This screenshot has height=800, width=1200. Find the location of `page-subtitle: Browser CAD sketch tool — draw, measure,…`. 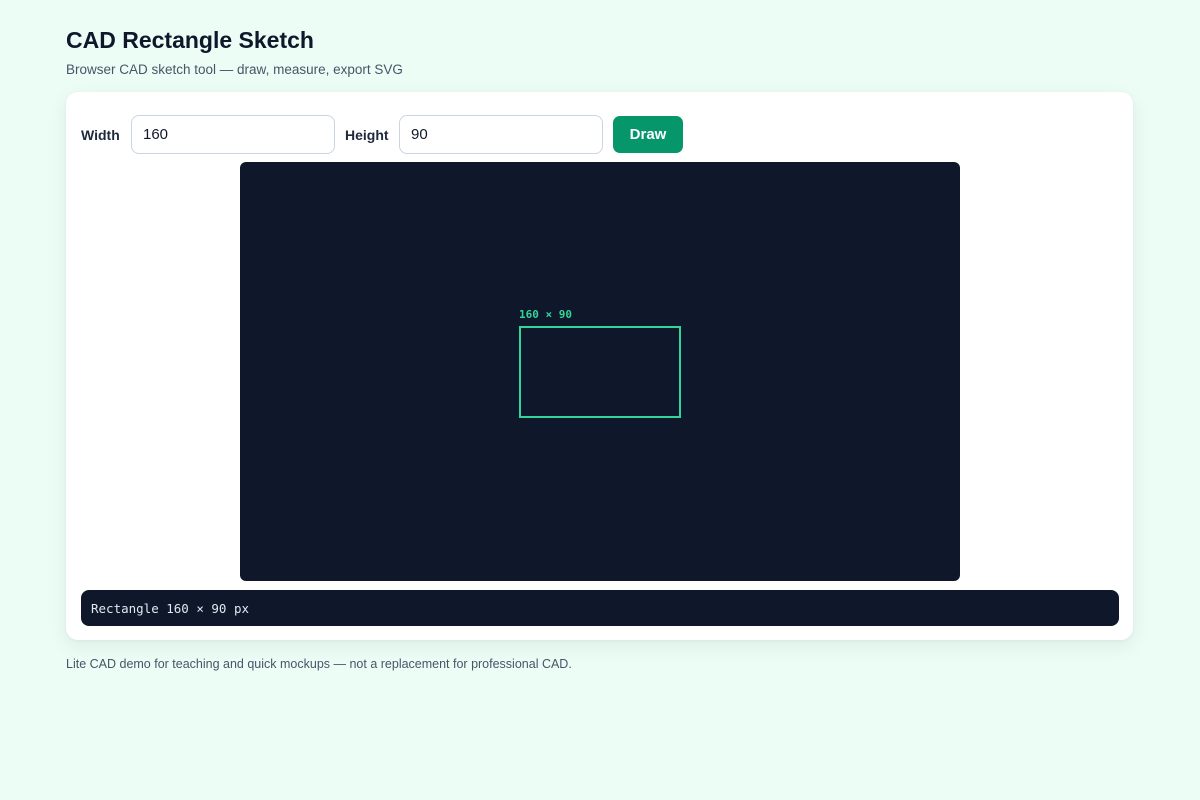

page-subtitle: Browser CAD sketch tool — draw, measure,… is located at coordinates (234, 69).